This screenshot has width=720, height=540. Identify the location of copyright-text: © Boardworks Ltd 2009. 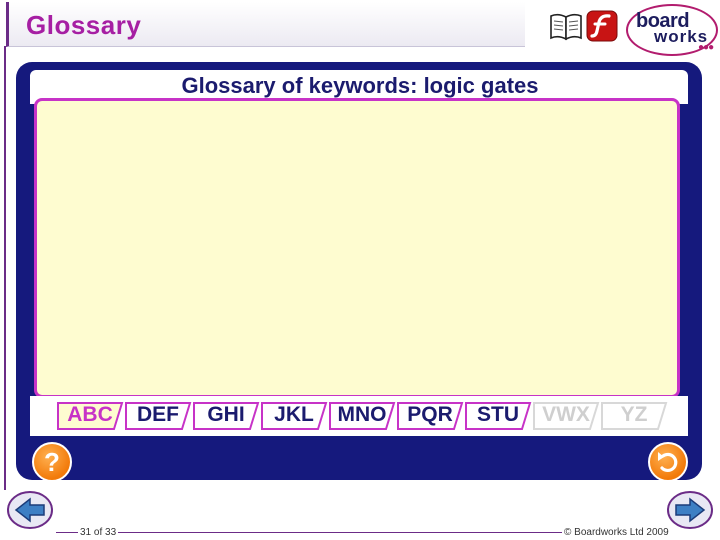
(616, 532).